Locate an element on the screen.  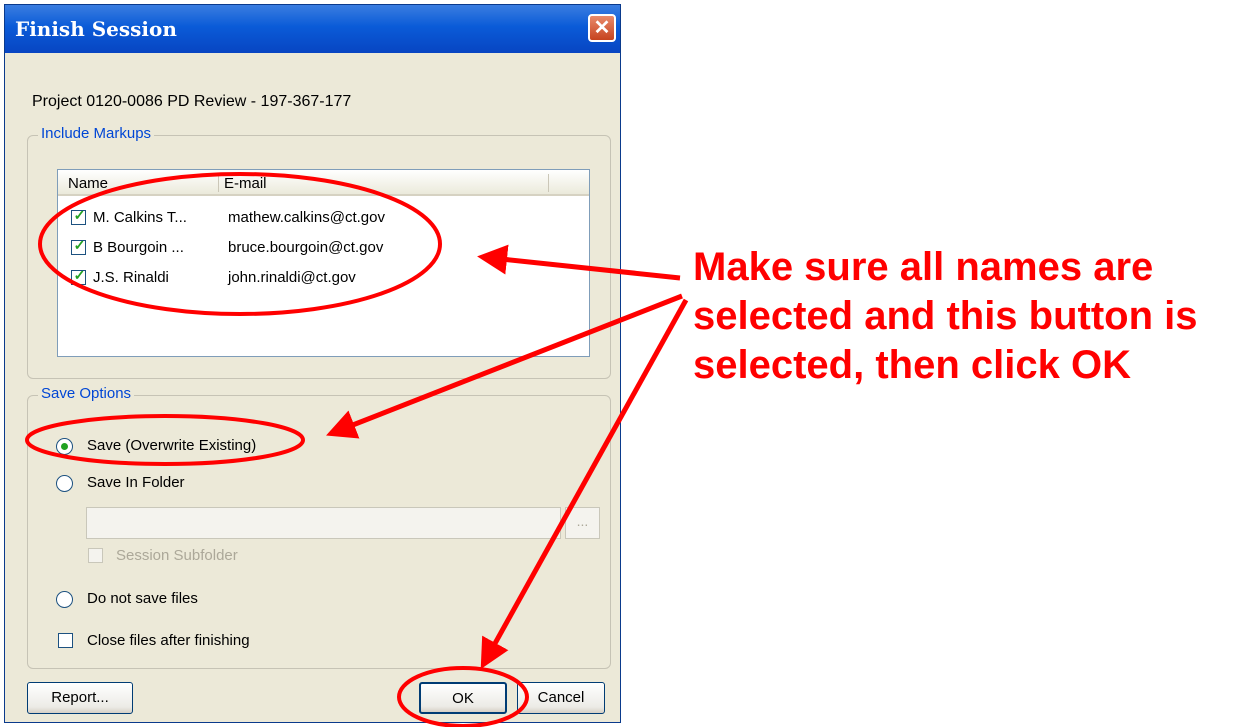
dialog-title: Finish Session is located at coordinates (96, 29).